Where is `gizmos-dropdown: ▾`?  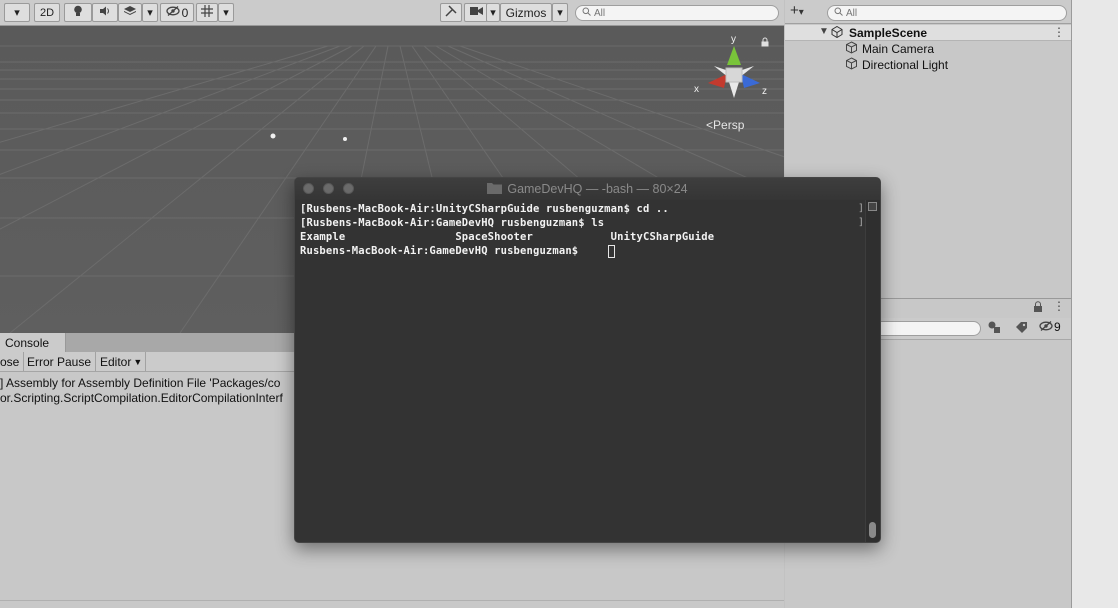
gizmos-dropdown: ▾ is located at coordinates (560, 12).